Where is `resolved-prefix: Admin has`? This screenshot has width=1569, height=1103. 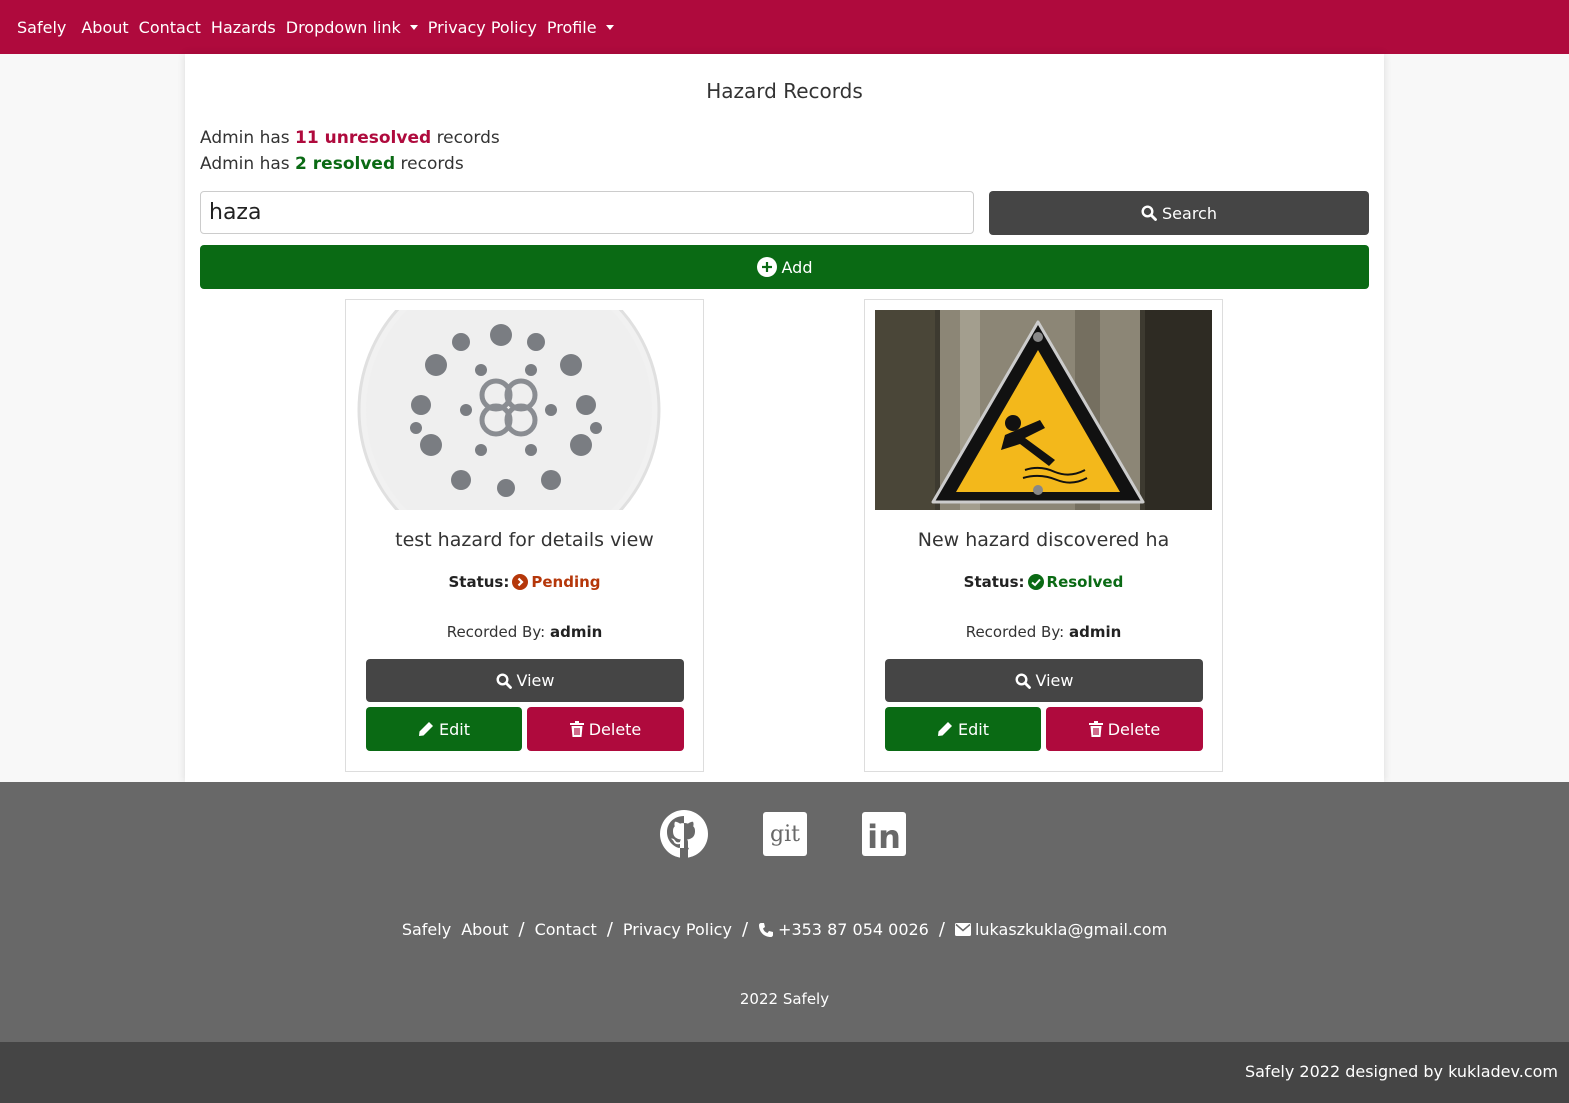 resolved-prefix: Admin has is located at coordinates (245, 164).